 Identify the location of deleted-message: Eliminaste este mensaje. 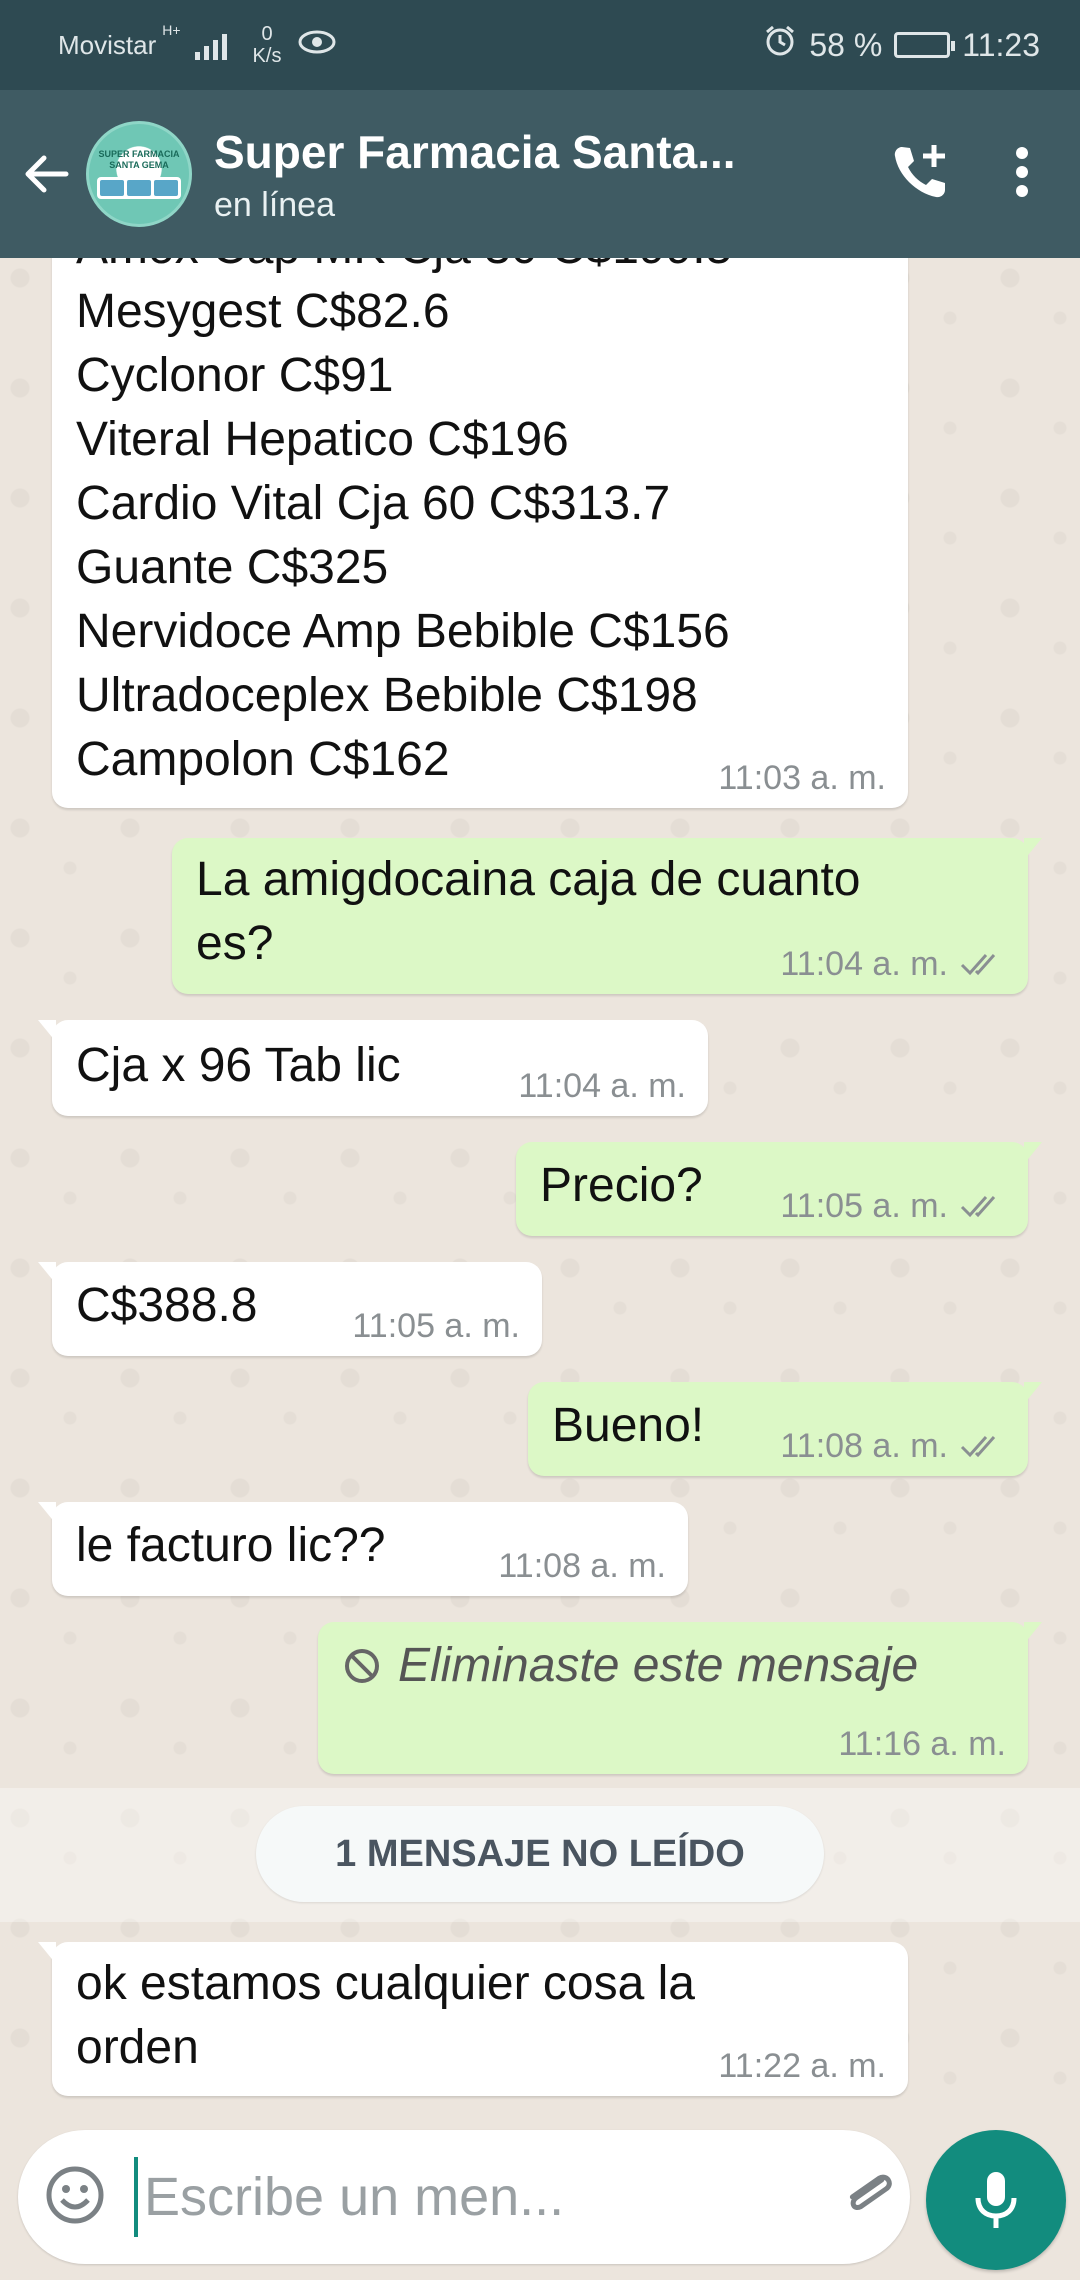
(673, 1666).